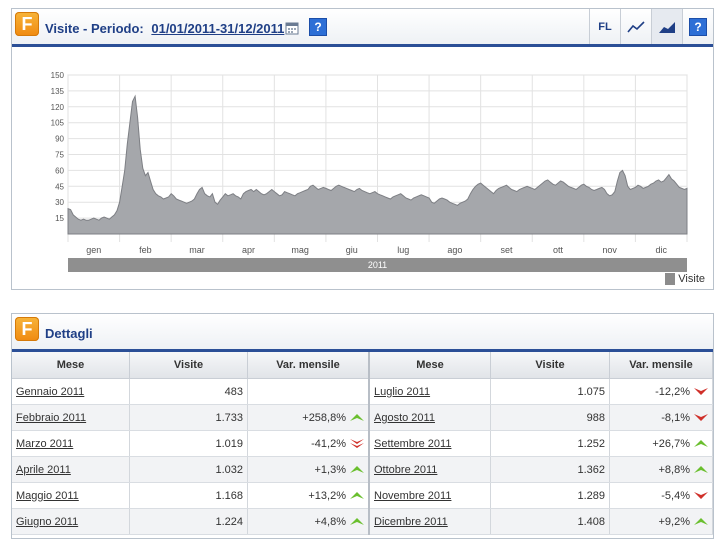  I want to click on chart-legend: Visite, so click(685, 279).